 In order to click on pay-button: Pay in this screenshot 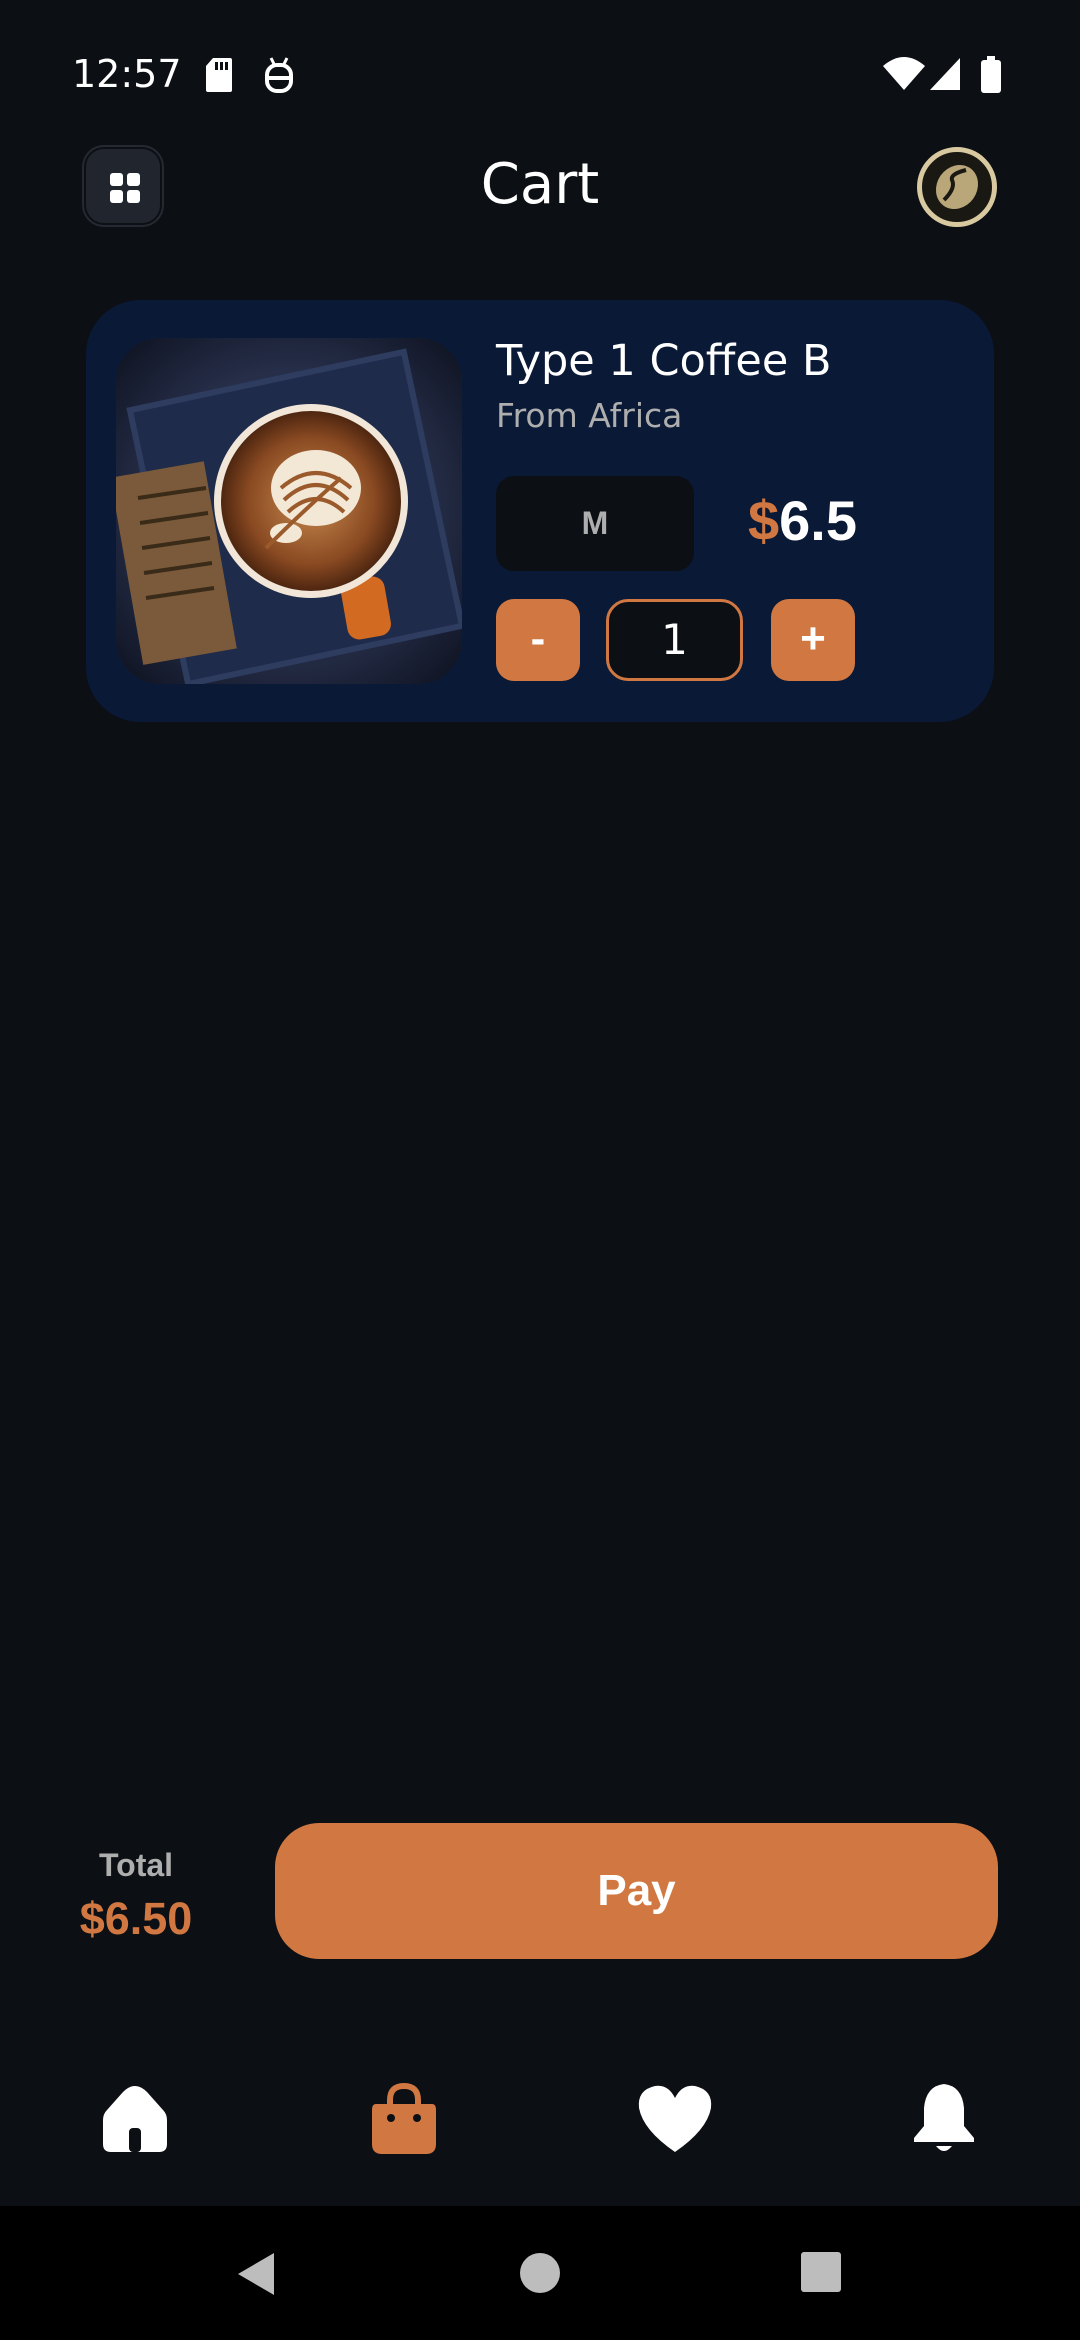, I will do `click(636, 1891)`.